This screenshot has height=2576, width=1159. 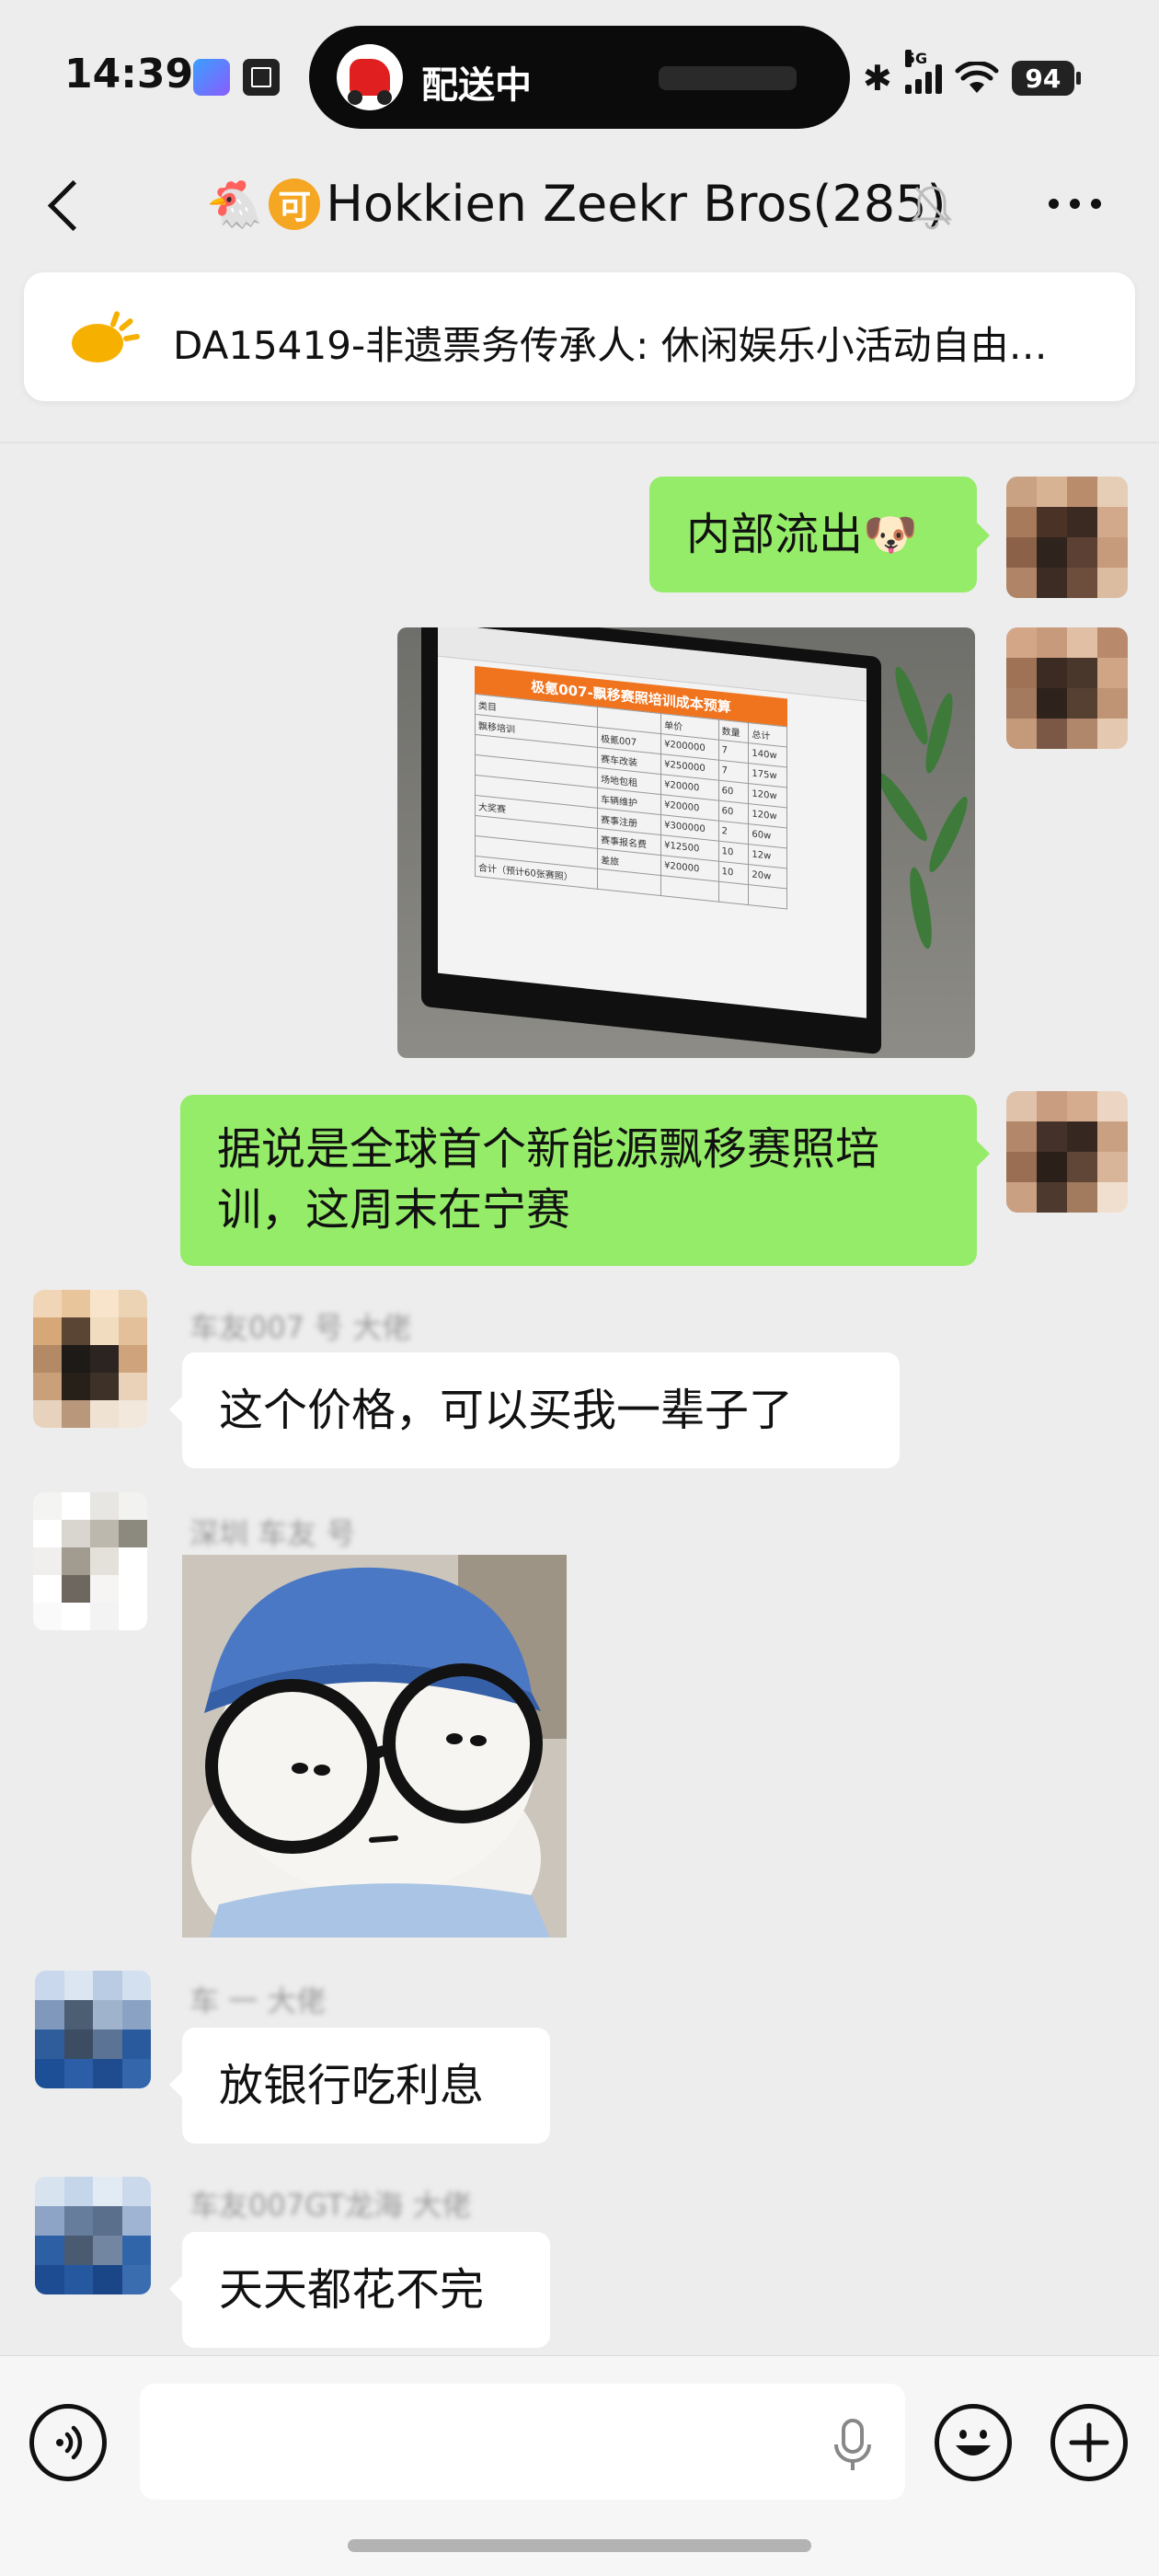 I want to click on message-bubble-in: 这个价格，可以买我一辈子了, so click(x=534, y=1410).